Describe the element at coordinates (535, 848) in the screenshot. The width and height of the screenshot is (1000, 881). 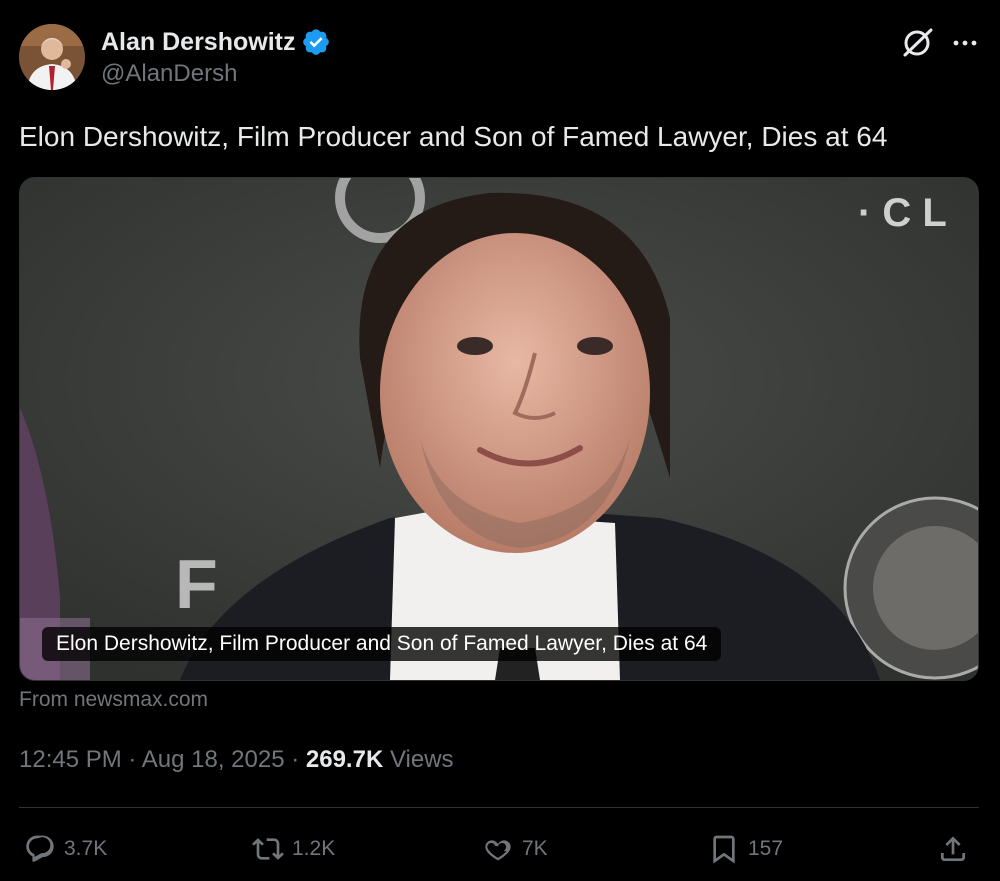
I see `like-count: 7K` at that location.